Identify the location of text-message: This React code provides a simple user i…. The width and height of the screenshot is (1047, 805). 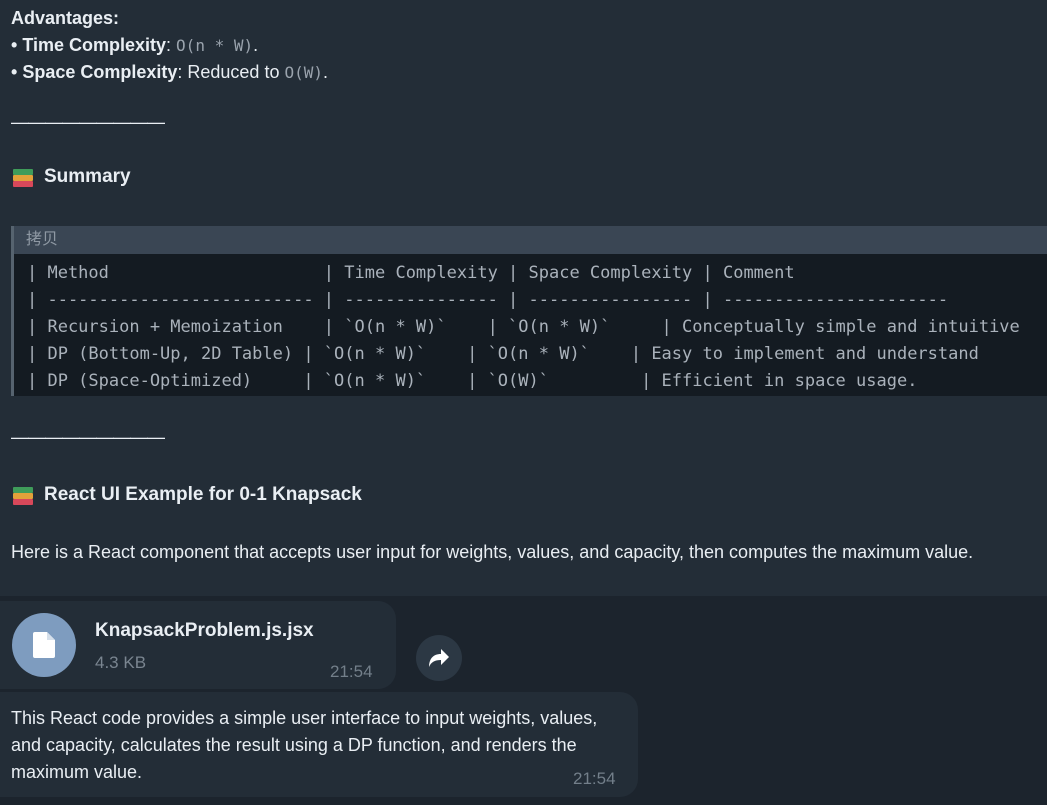
(319, 744).